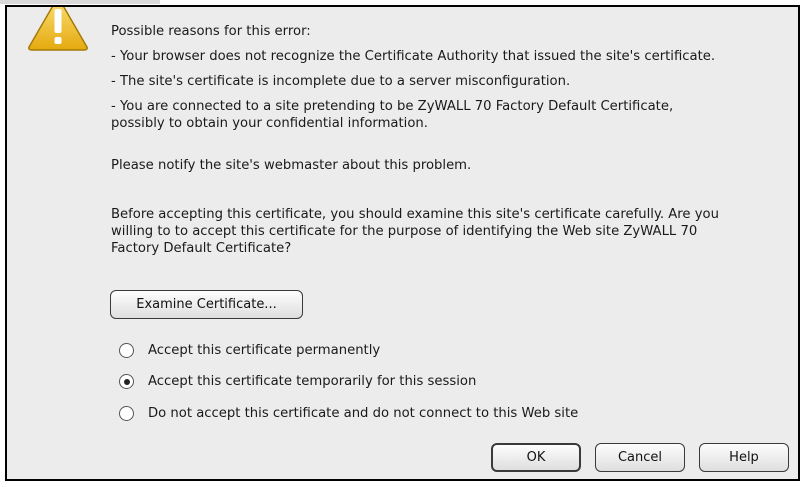 This screenshot has width=806, height=487. What do you see at coordinates (80, 2) in the screenshot?
I see `cropped-caption-remnant` at bounding box center [80, 2].